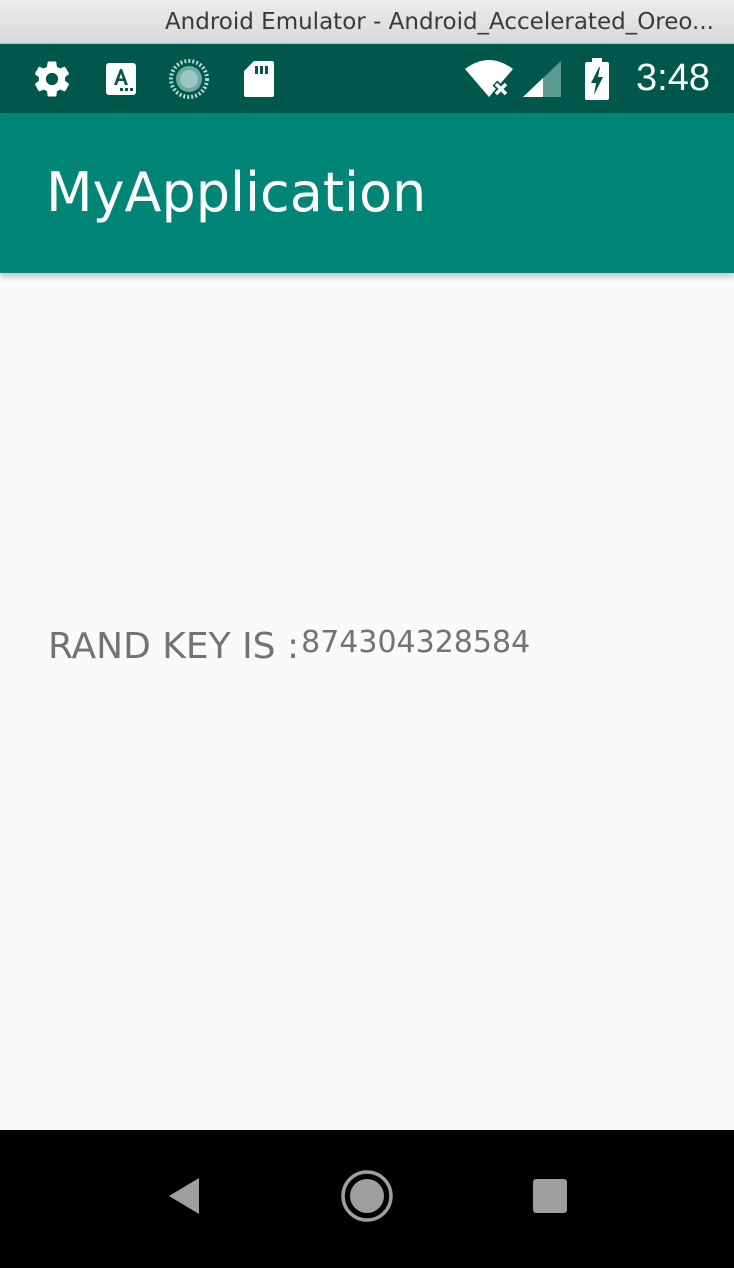 The width and height of the screenshot is (734, 1268). What do you see at coordinates (489, 79) in the screenshot?
I see `wifi-off-icon` at bounding box center [489, 79].